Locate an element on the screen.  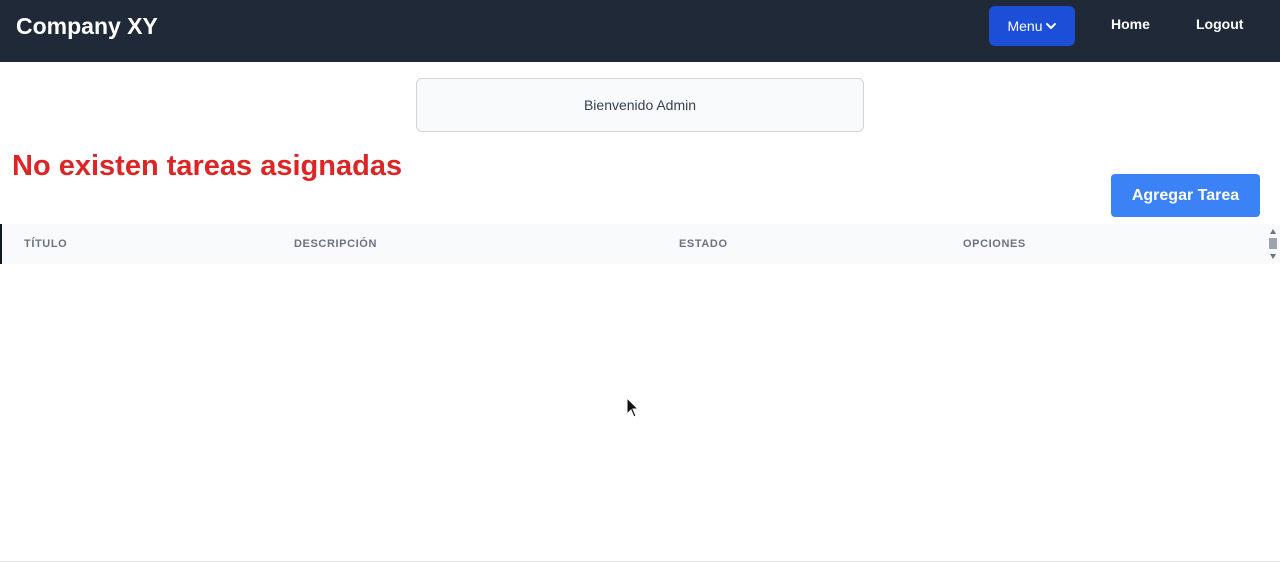
page-bottom-divider is located at coordinates (640, 561).